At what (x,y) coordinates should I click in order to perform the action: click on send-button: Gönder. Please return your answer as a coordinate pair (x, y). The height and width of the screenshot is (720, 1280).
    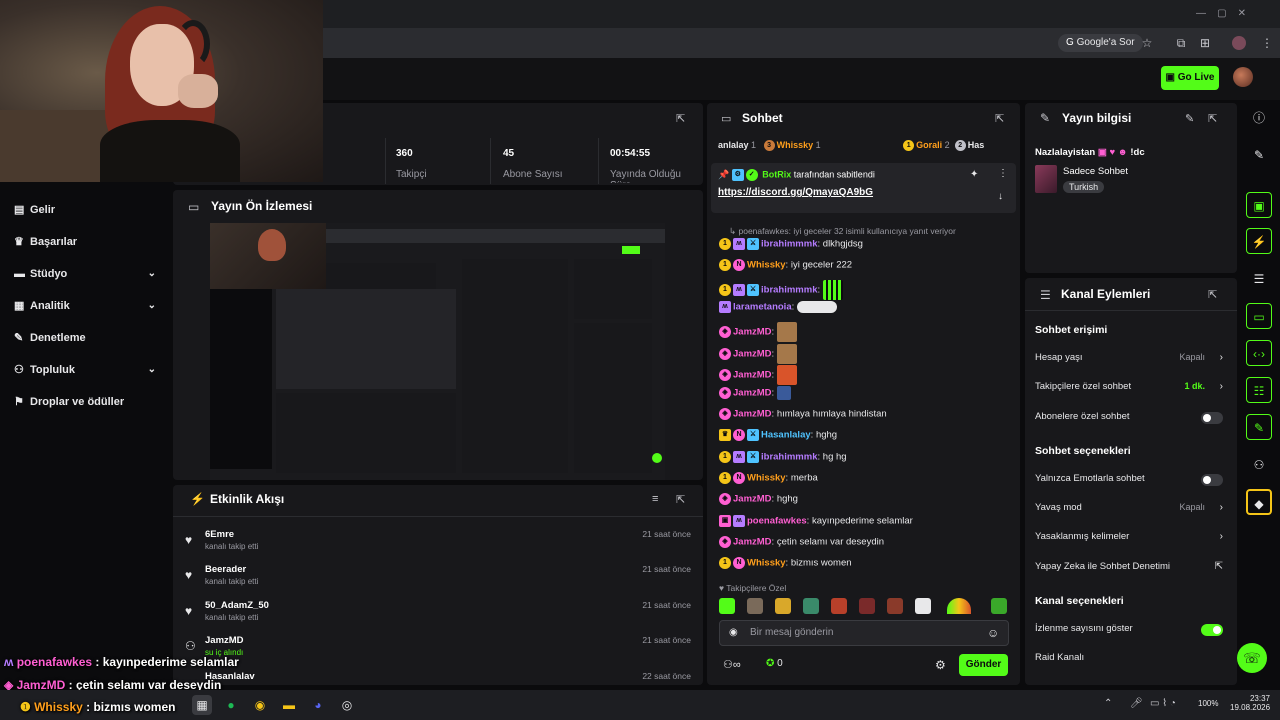
    Looking at the image, I should click on (983, 665).